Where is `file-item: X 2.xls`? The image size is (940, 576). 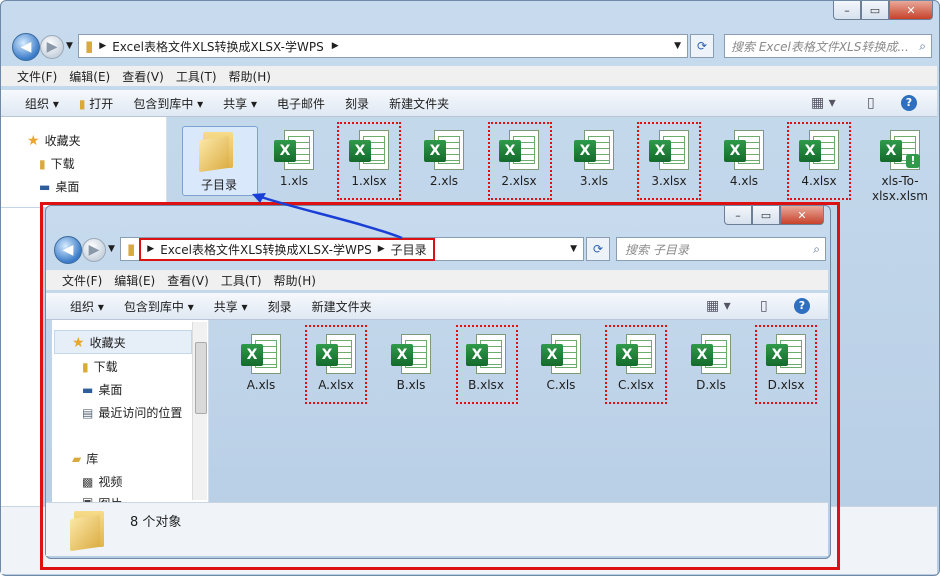
file-item: X 2.xls is located at coordinates (444, 159).